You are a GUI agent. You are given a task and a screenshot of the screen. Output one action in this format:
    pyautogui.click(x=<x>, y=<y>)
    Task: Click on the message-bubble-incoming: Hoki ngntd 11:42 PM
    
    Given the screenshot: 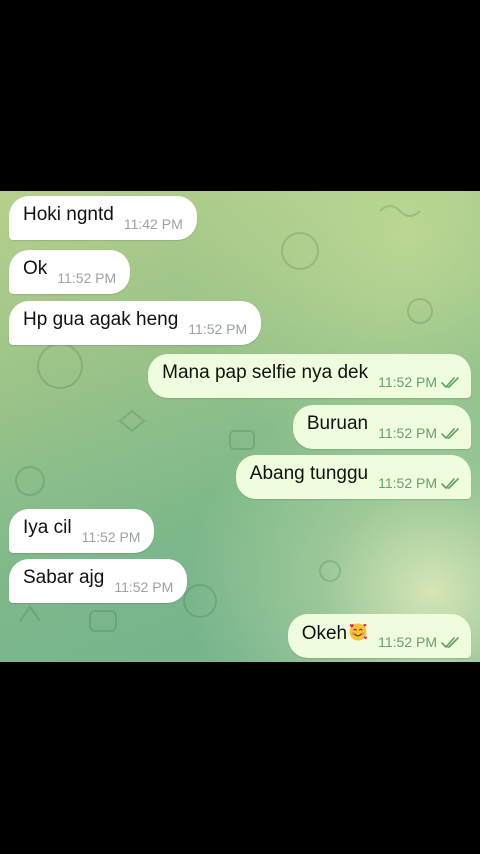 What is the action you would take?
    pyautogui.click(x=103, y=218)
    